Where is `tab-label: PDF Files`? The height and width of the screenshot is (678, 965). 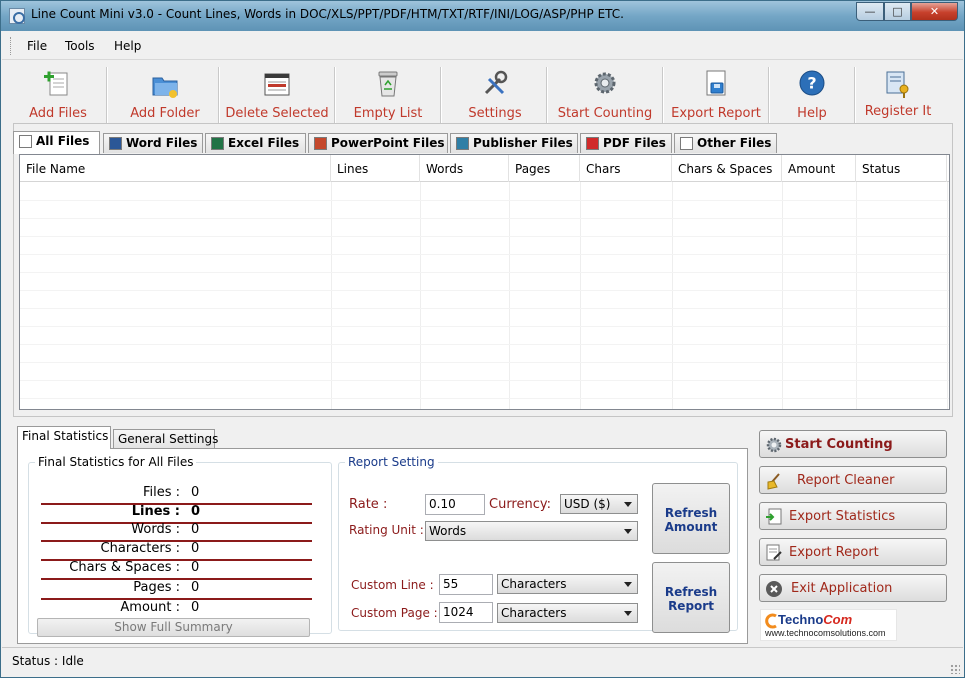 tab-label: PDF Files is located at coordinates (634, 143).